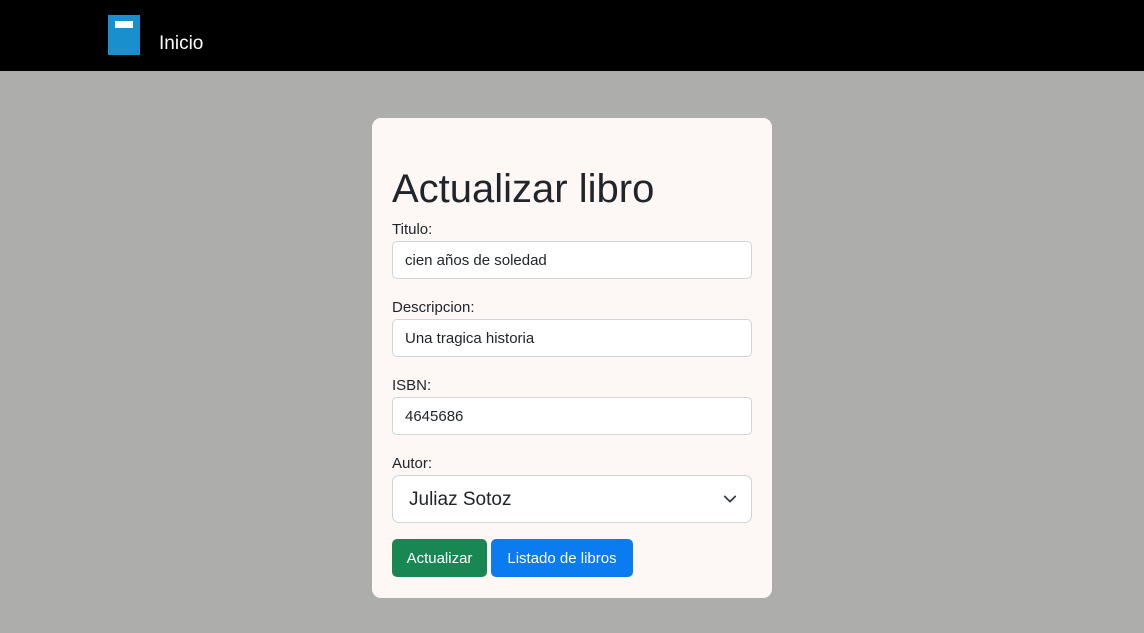 The width and height of the screenshot is (1144, 633). I want to click on titulo-input, so click(572, 260).